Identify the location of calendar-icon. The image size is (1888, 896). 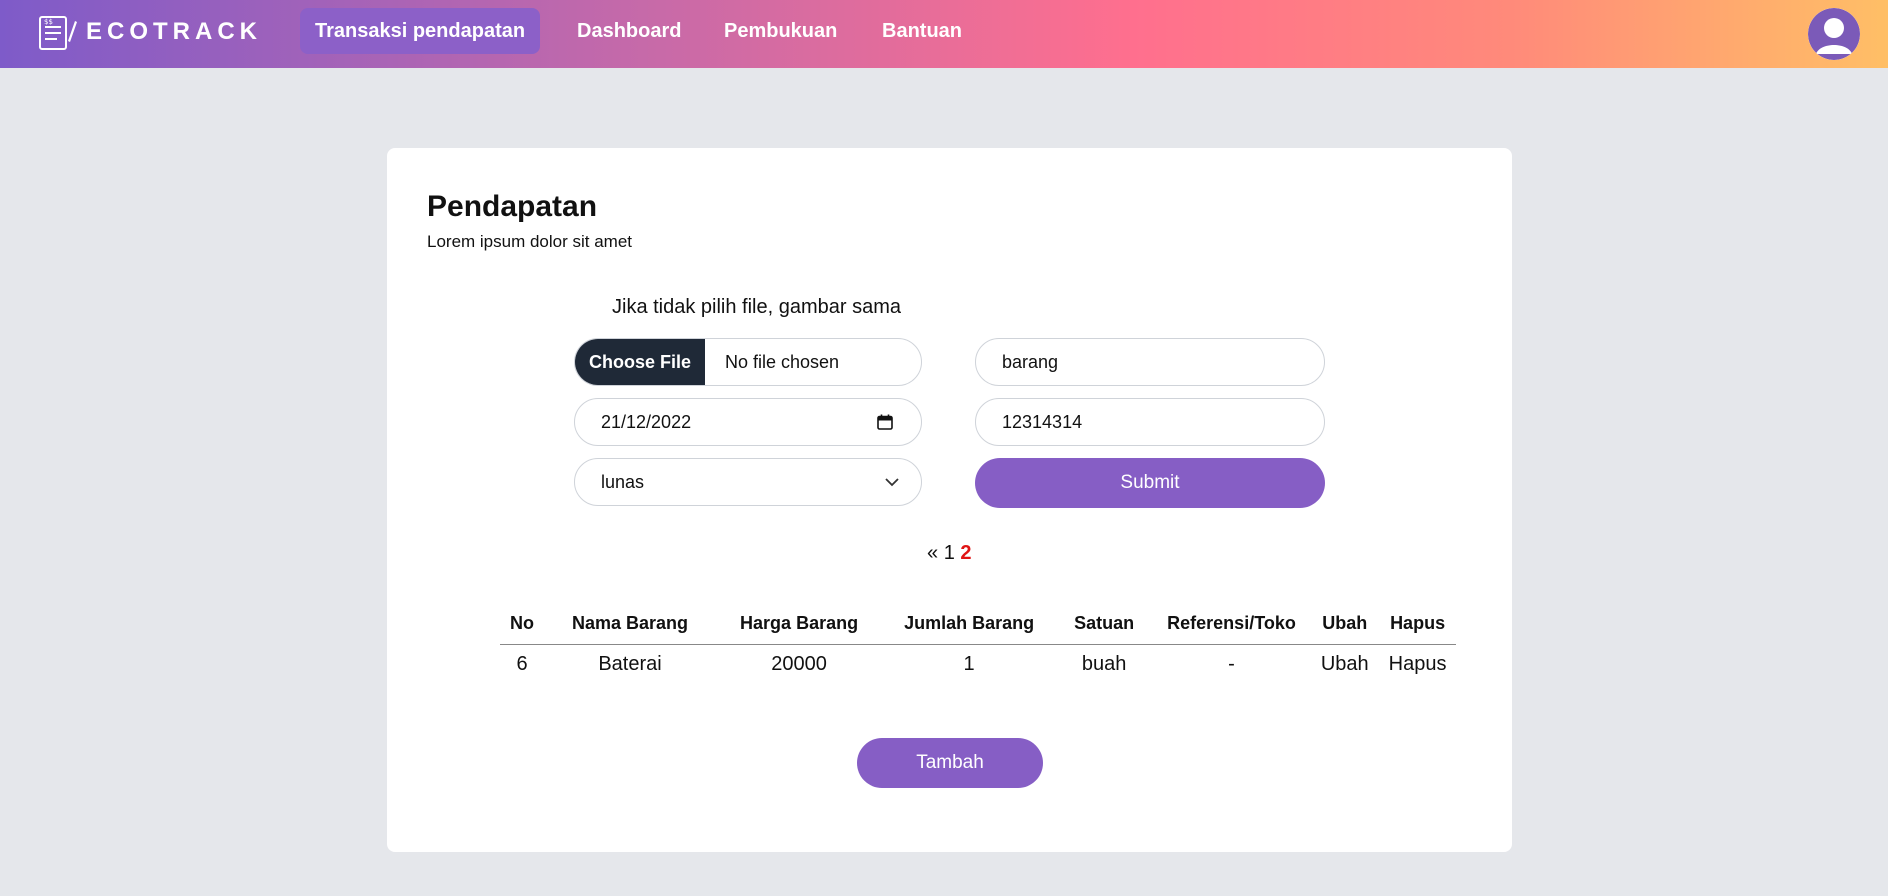
(885, 422).